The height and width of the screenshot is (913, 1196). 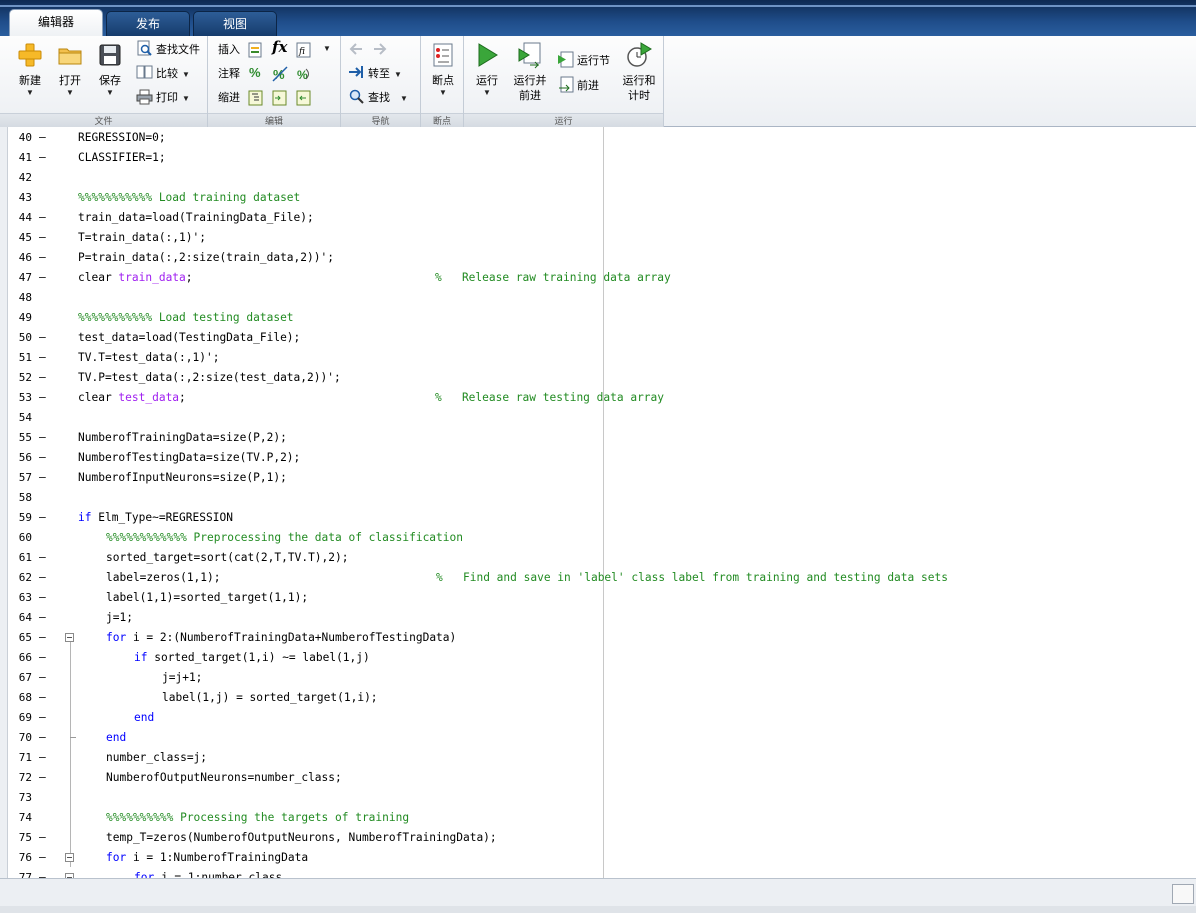 What do you see at coordinates (583, 61) in the screenshot?
I see `run-section-button: 运行节` at bounding box center [583, 61].